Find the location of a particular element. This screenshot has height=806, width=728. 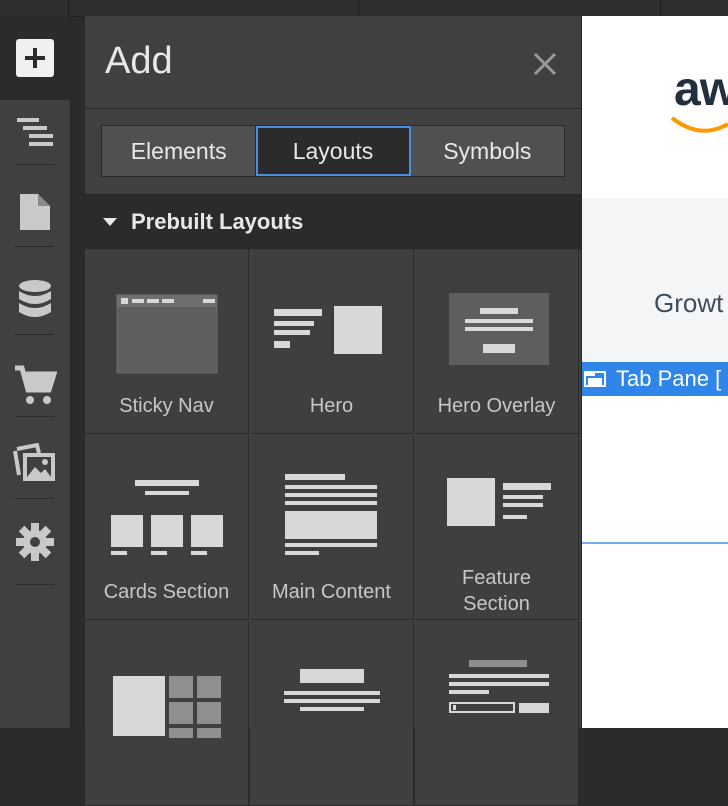

navigator-button is located at coordinates (35, 132).